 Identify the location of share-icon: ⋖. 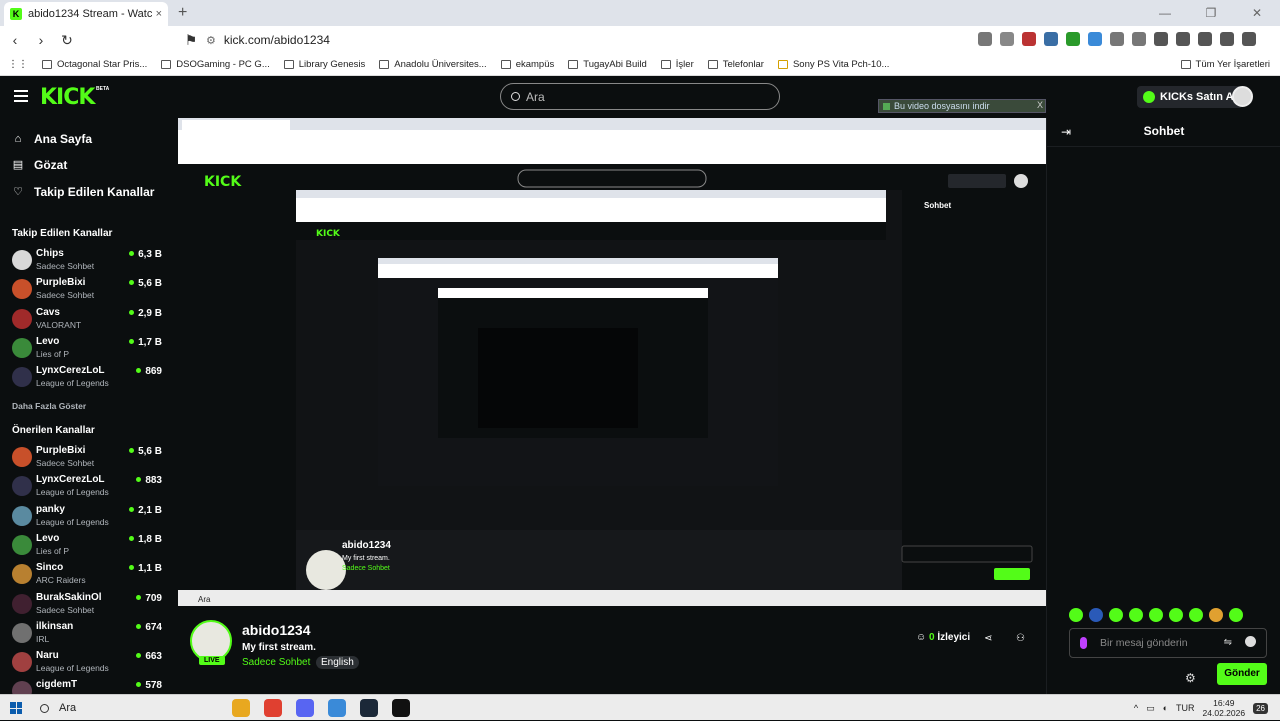
(988, 638).